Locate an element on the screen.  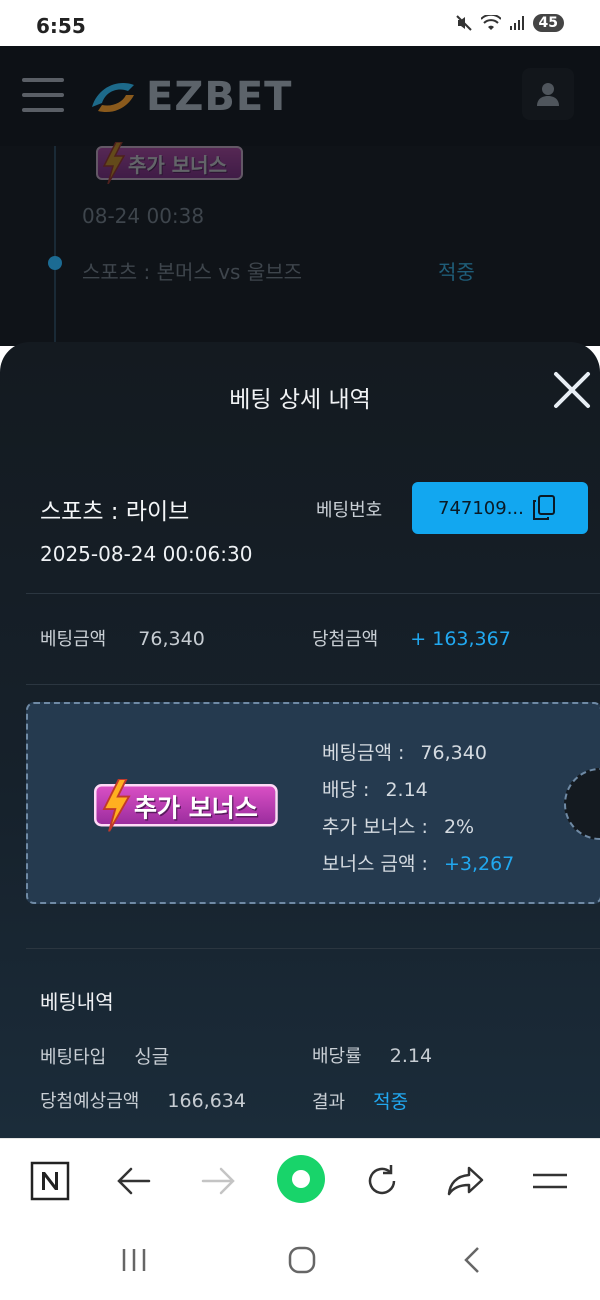
bonus-line: 베팅금액 : 76,340 is located at coordinates (418, 756).